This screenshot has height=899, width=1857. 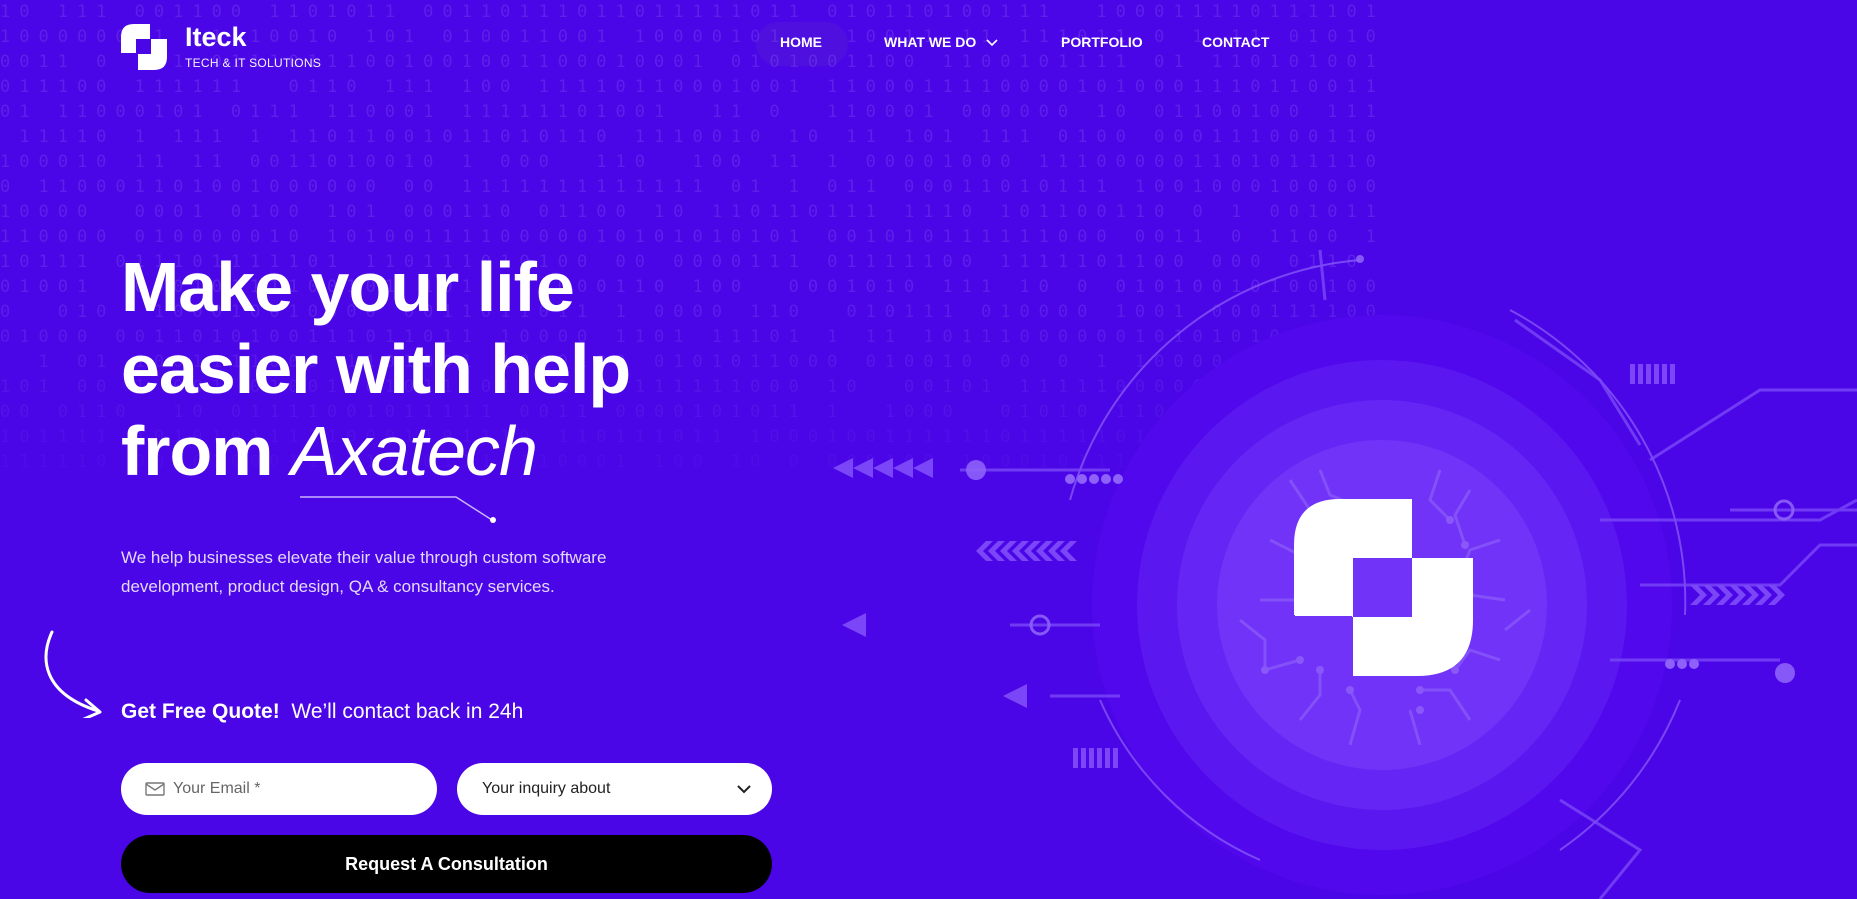 I want to click on nav-item-portfolio: PORTFOLIO, so click(x=1102, y=42).